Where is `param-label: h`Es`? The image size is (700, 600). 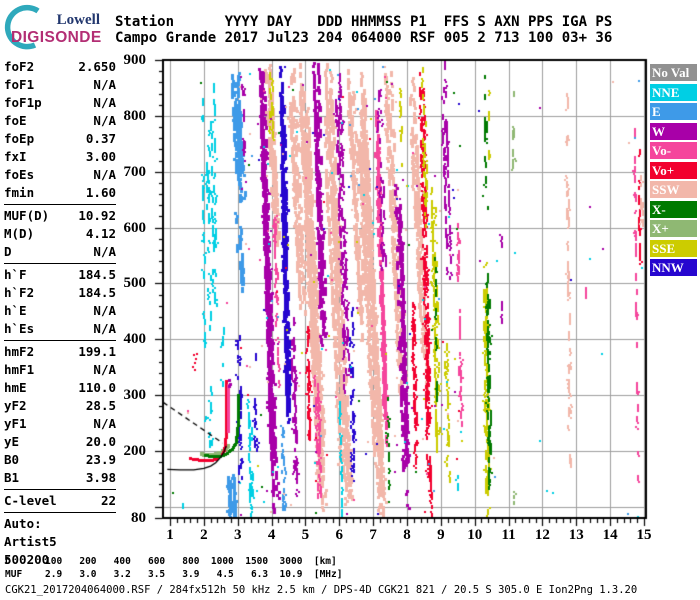
param-label: h`Es is located at coordinates (19, 328).